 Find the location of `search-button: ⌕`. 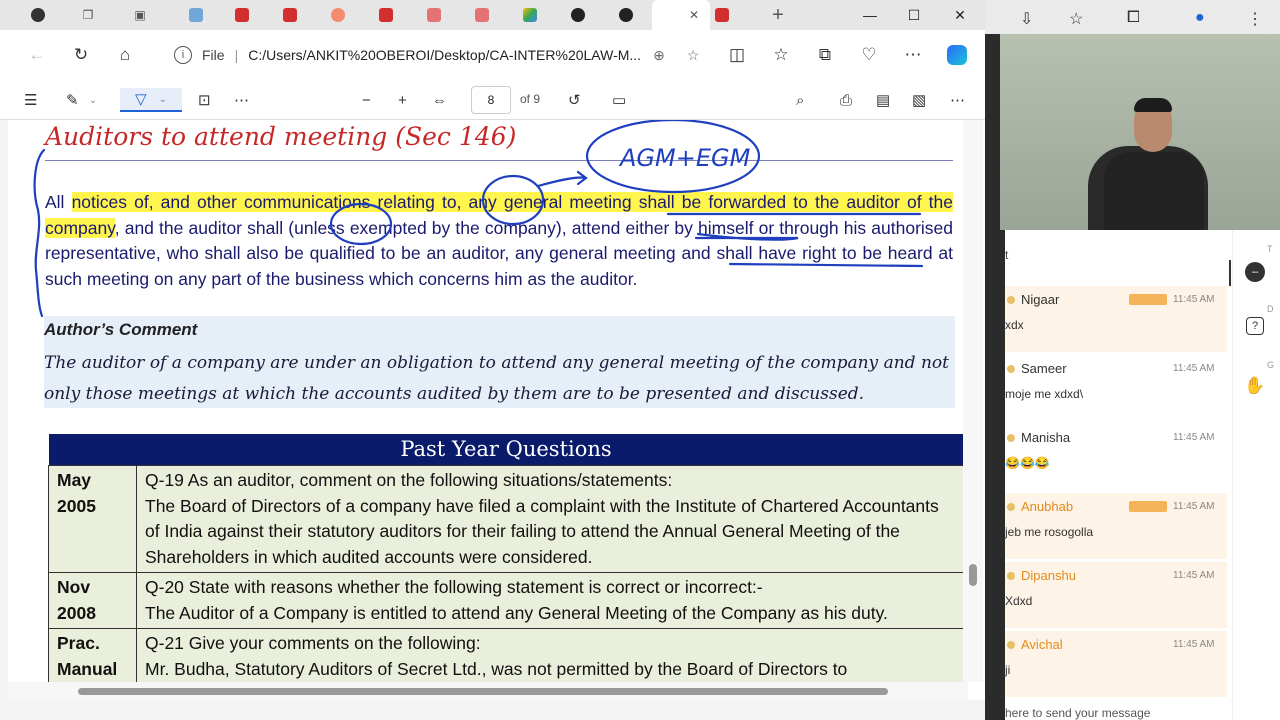

search-button: ⌕ is located at coordinates (800, 100).